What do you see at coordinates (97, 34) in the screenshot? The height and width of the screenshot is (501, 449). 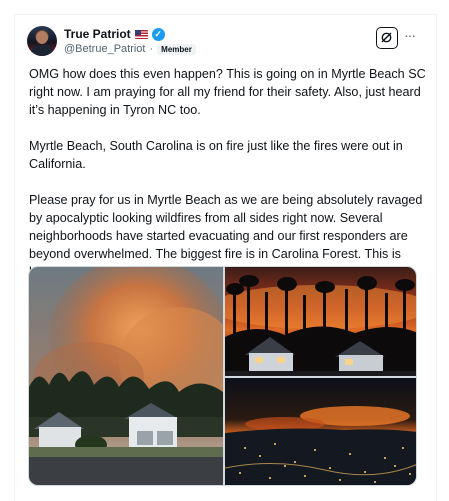 I see `author-name: True Patriot` at bounding box center [97, 34].